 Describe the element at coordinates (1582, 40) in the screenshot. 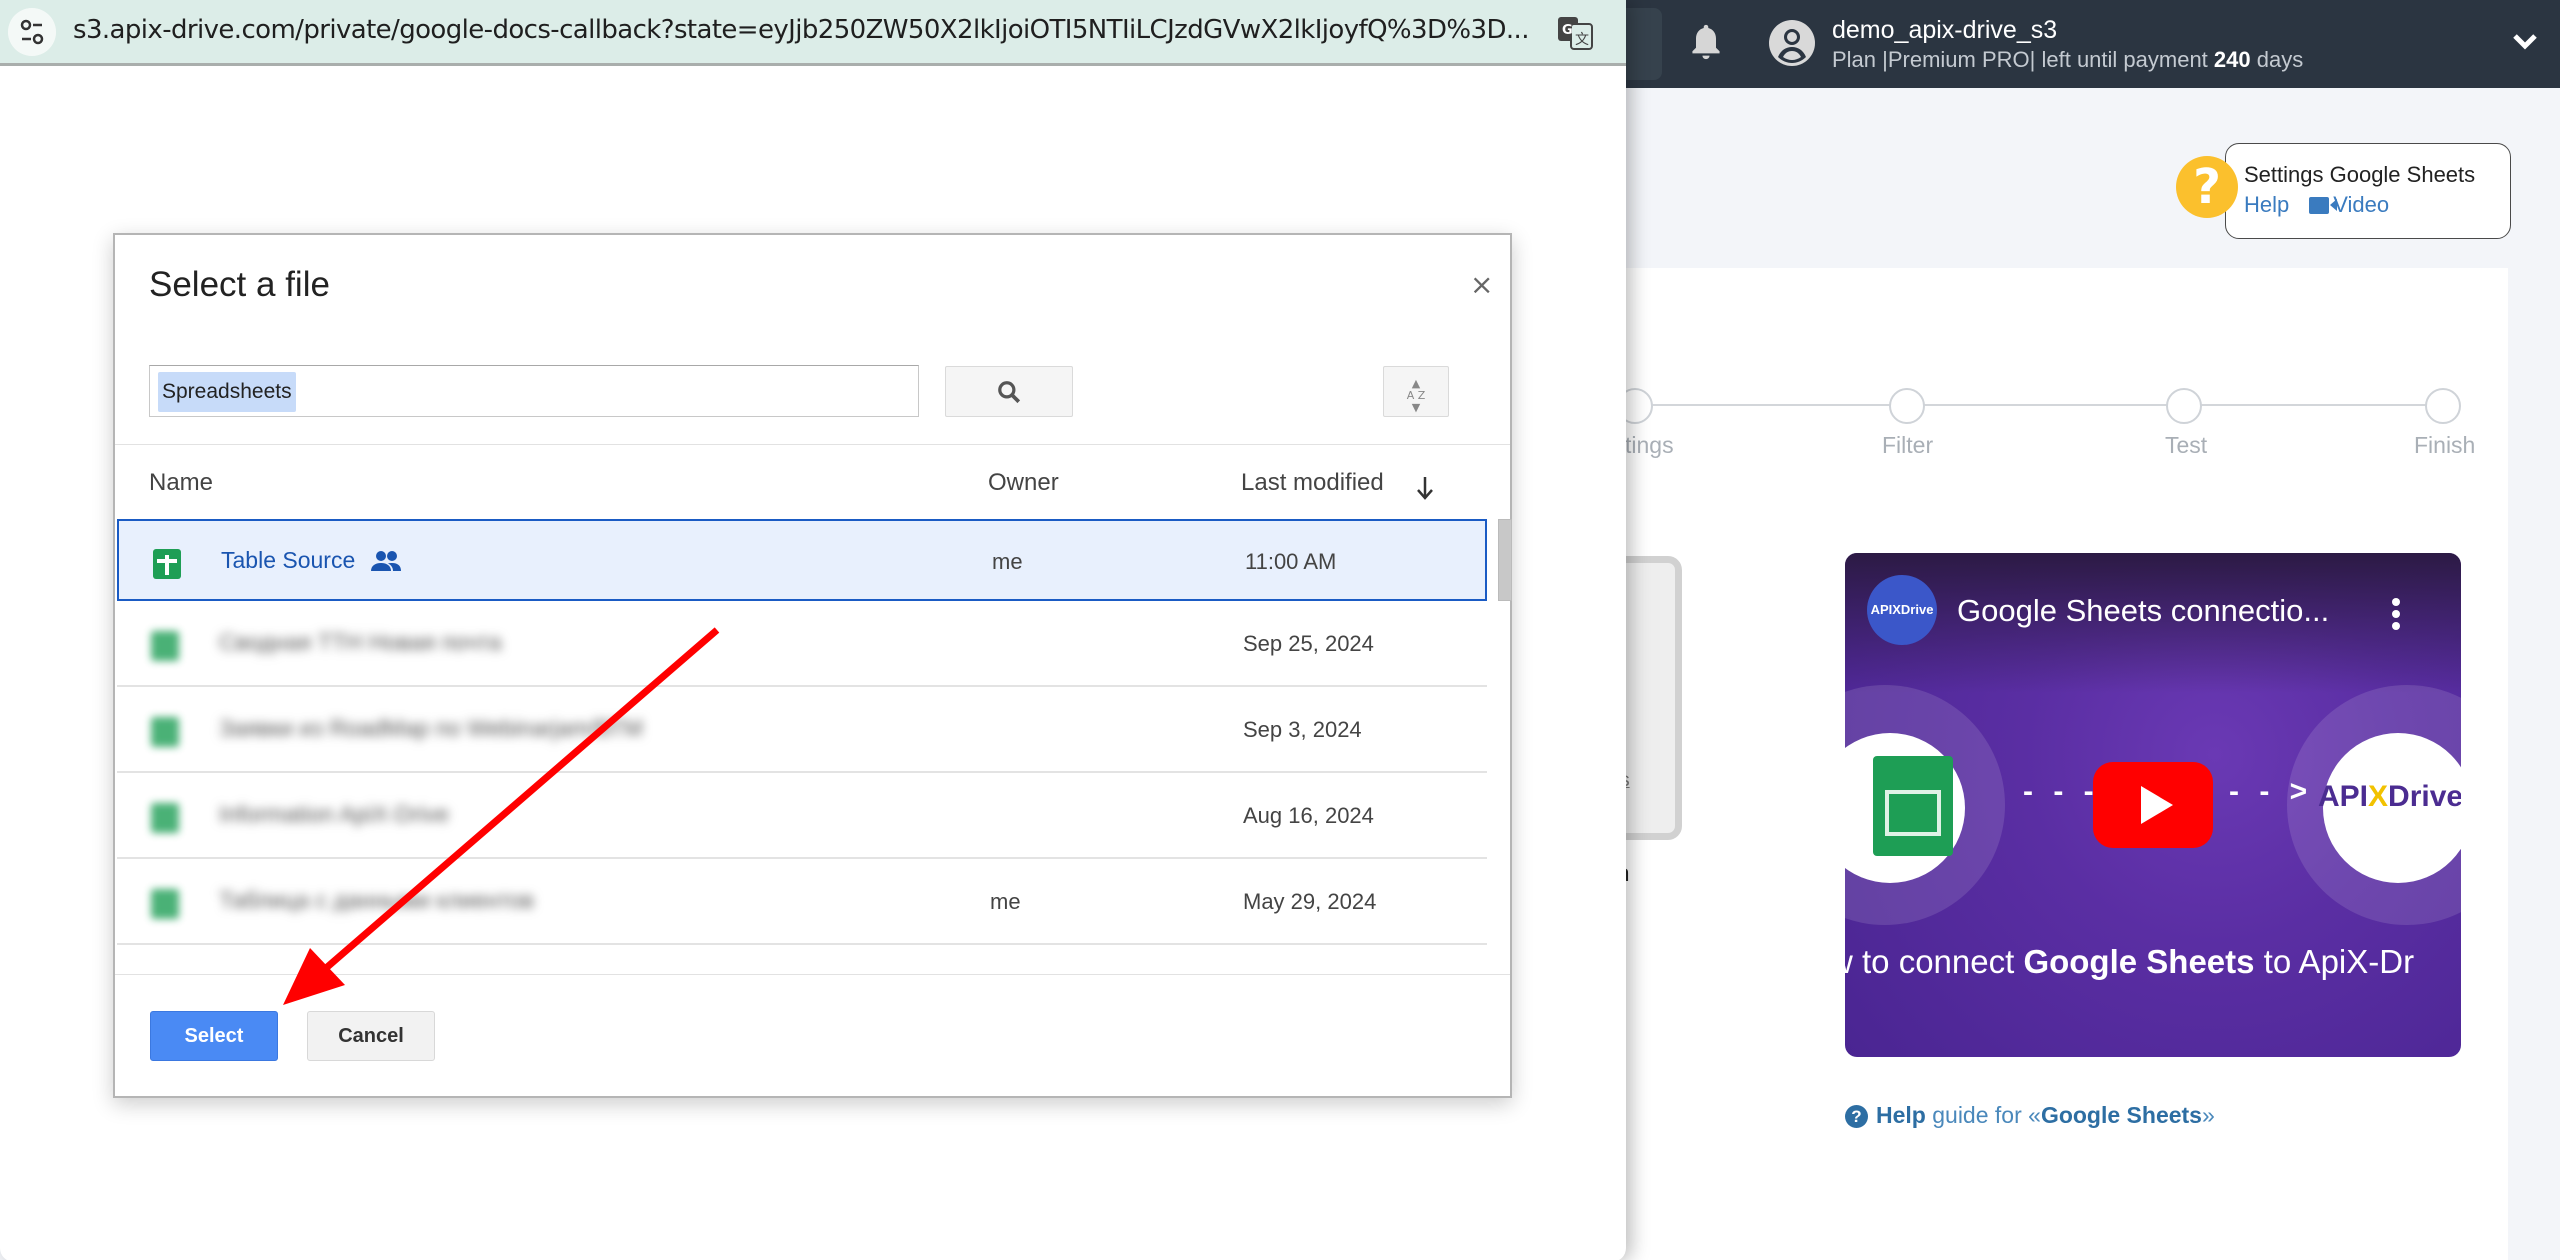

I see `svg-text: 文` at that location.